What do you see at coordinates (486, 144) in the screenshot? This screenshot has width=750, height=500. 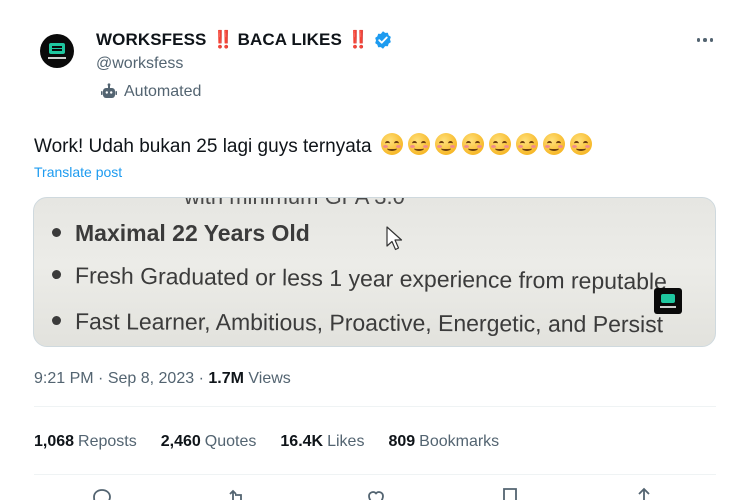 I see `emoji-row` at bounding box center [486, 144].